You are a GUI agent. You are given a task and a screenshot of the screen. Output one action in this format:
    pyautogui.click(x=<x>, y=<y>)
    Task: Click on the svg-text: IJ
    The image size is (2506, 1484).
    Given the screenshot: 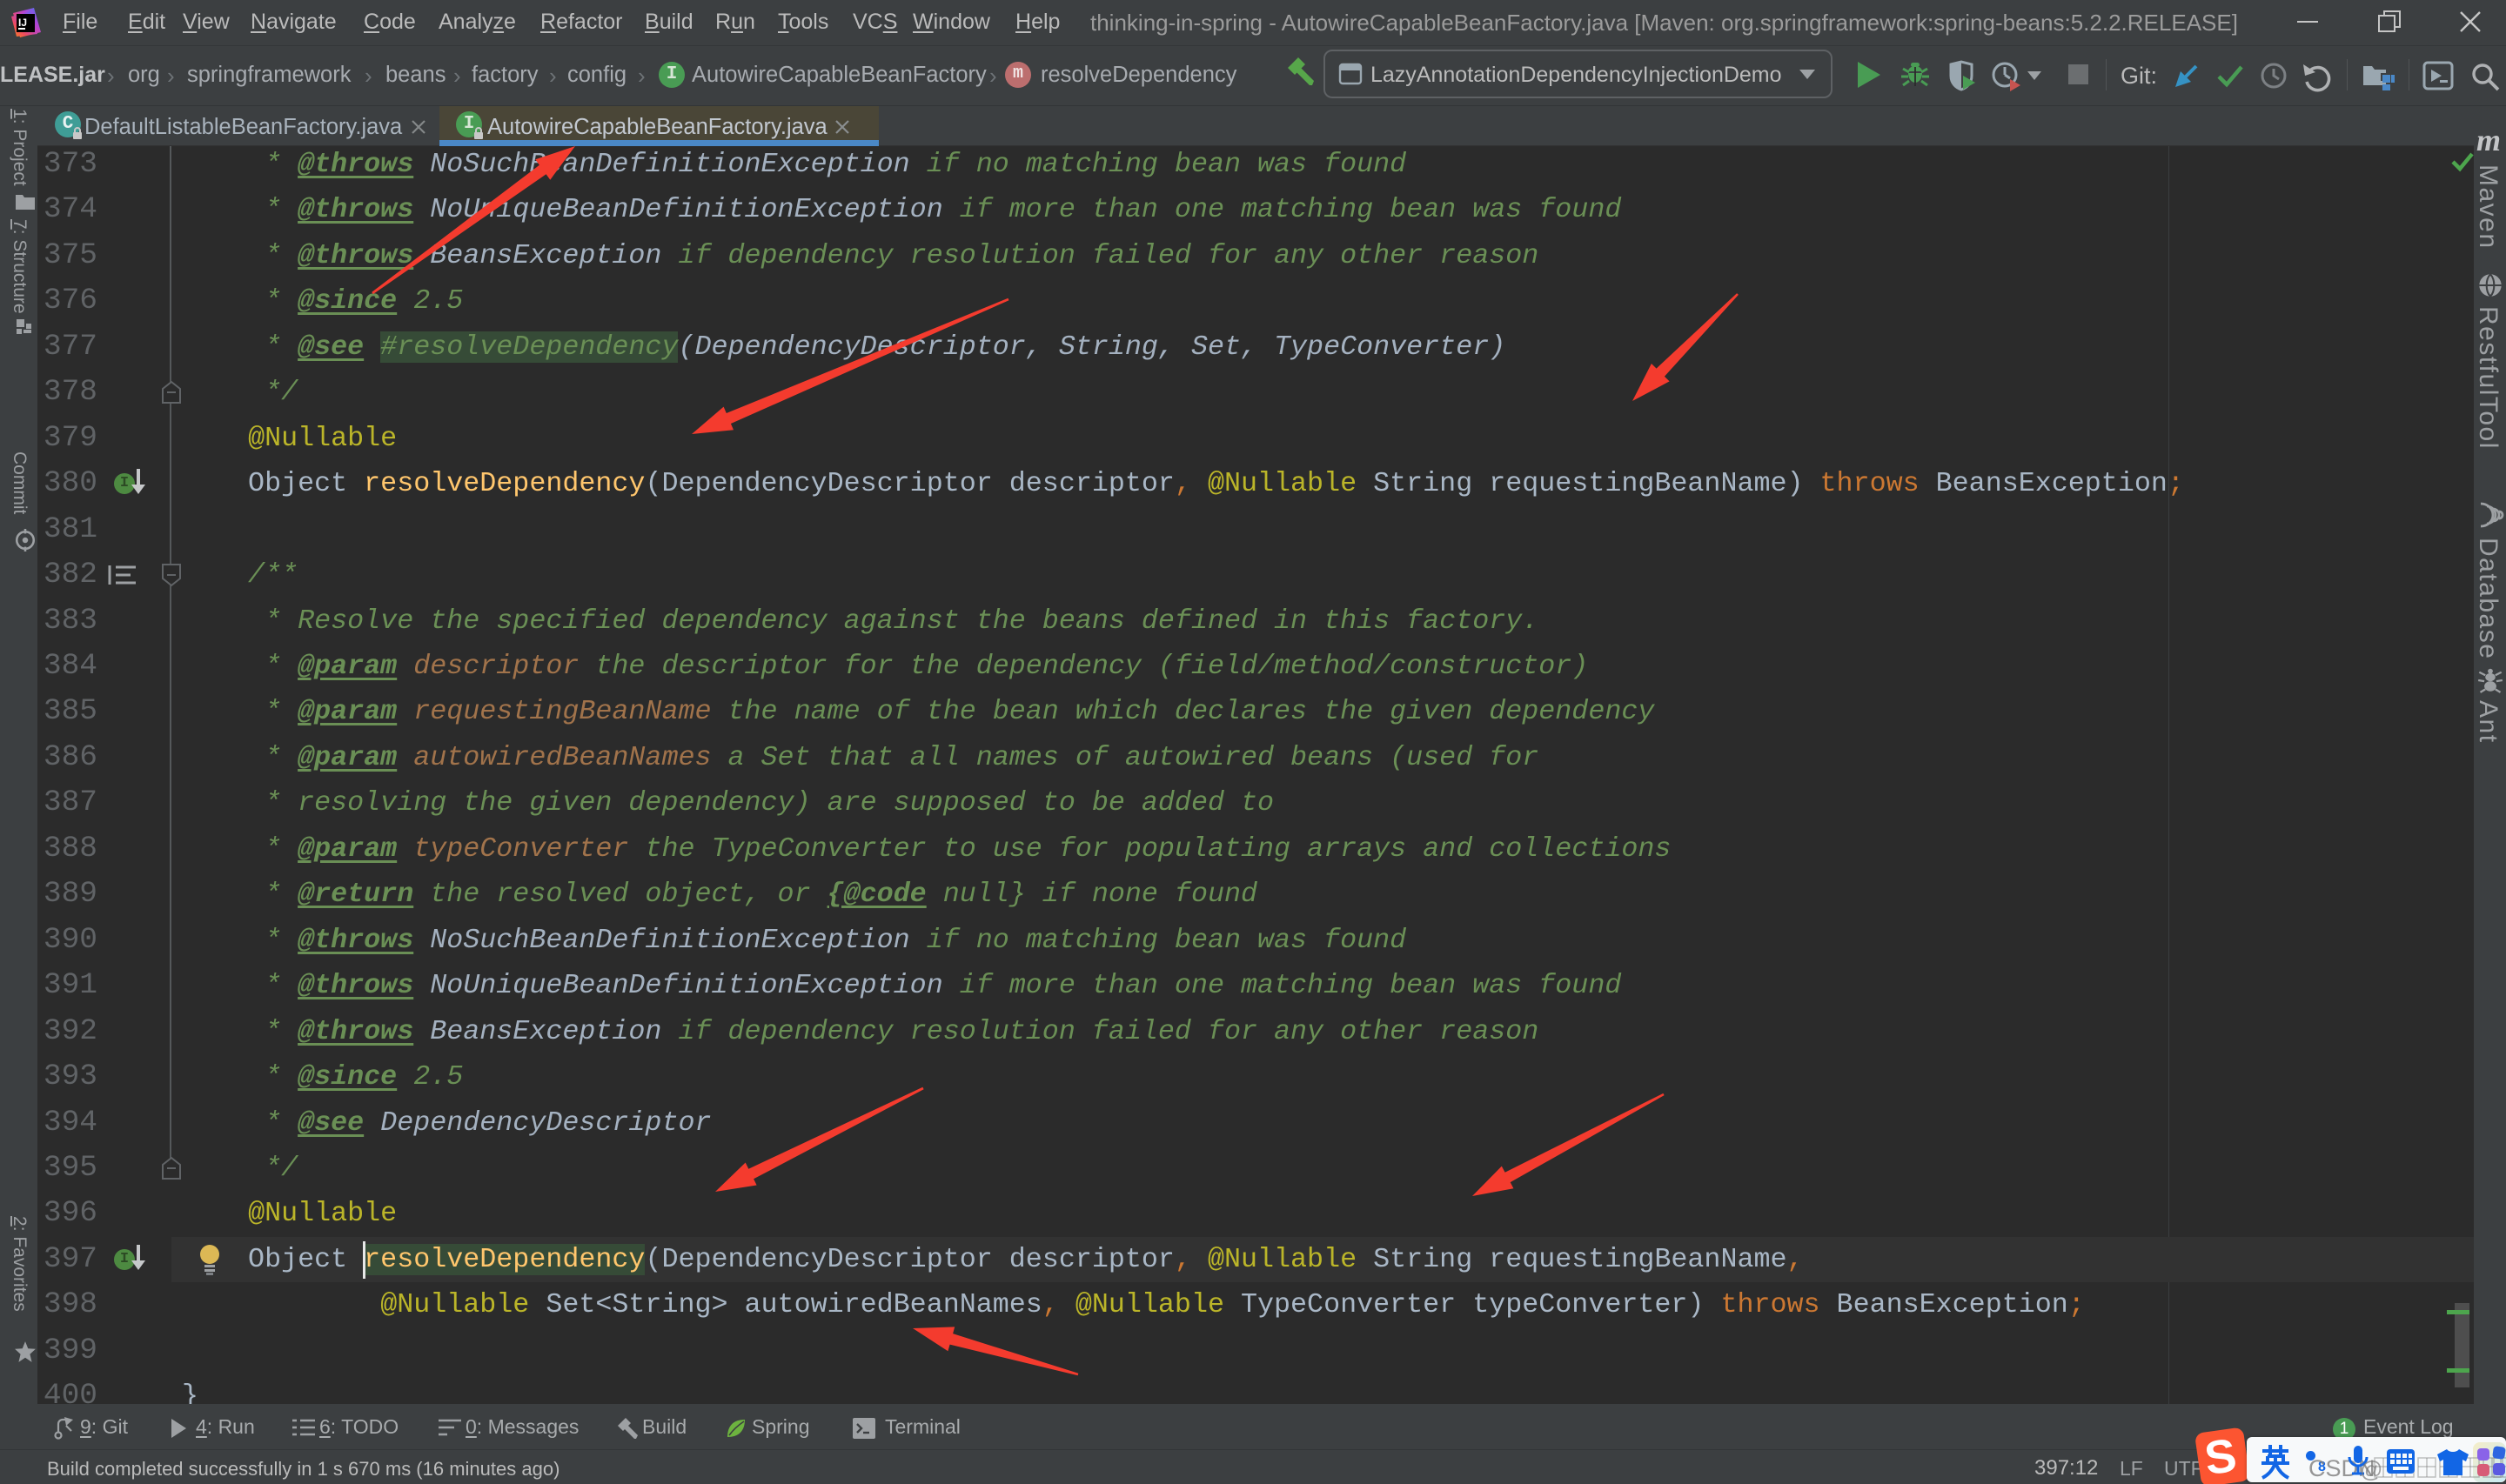 What is the action you would take?
    pyautogui.click(x=22, y=23)
    